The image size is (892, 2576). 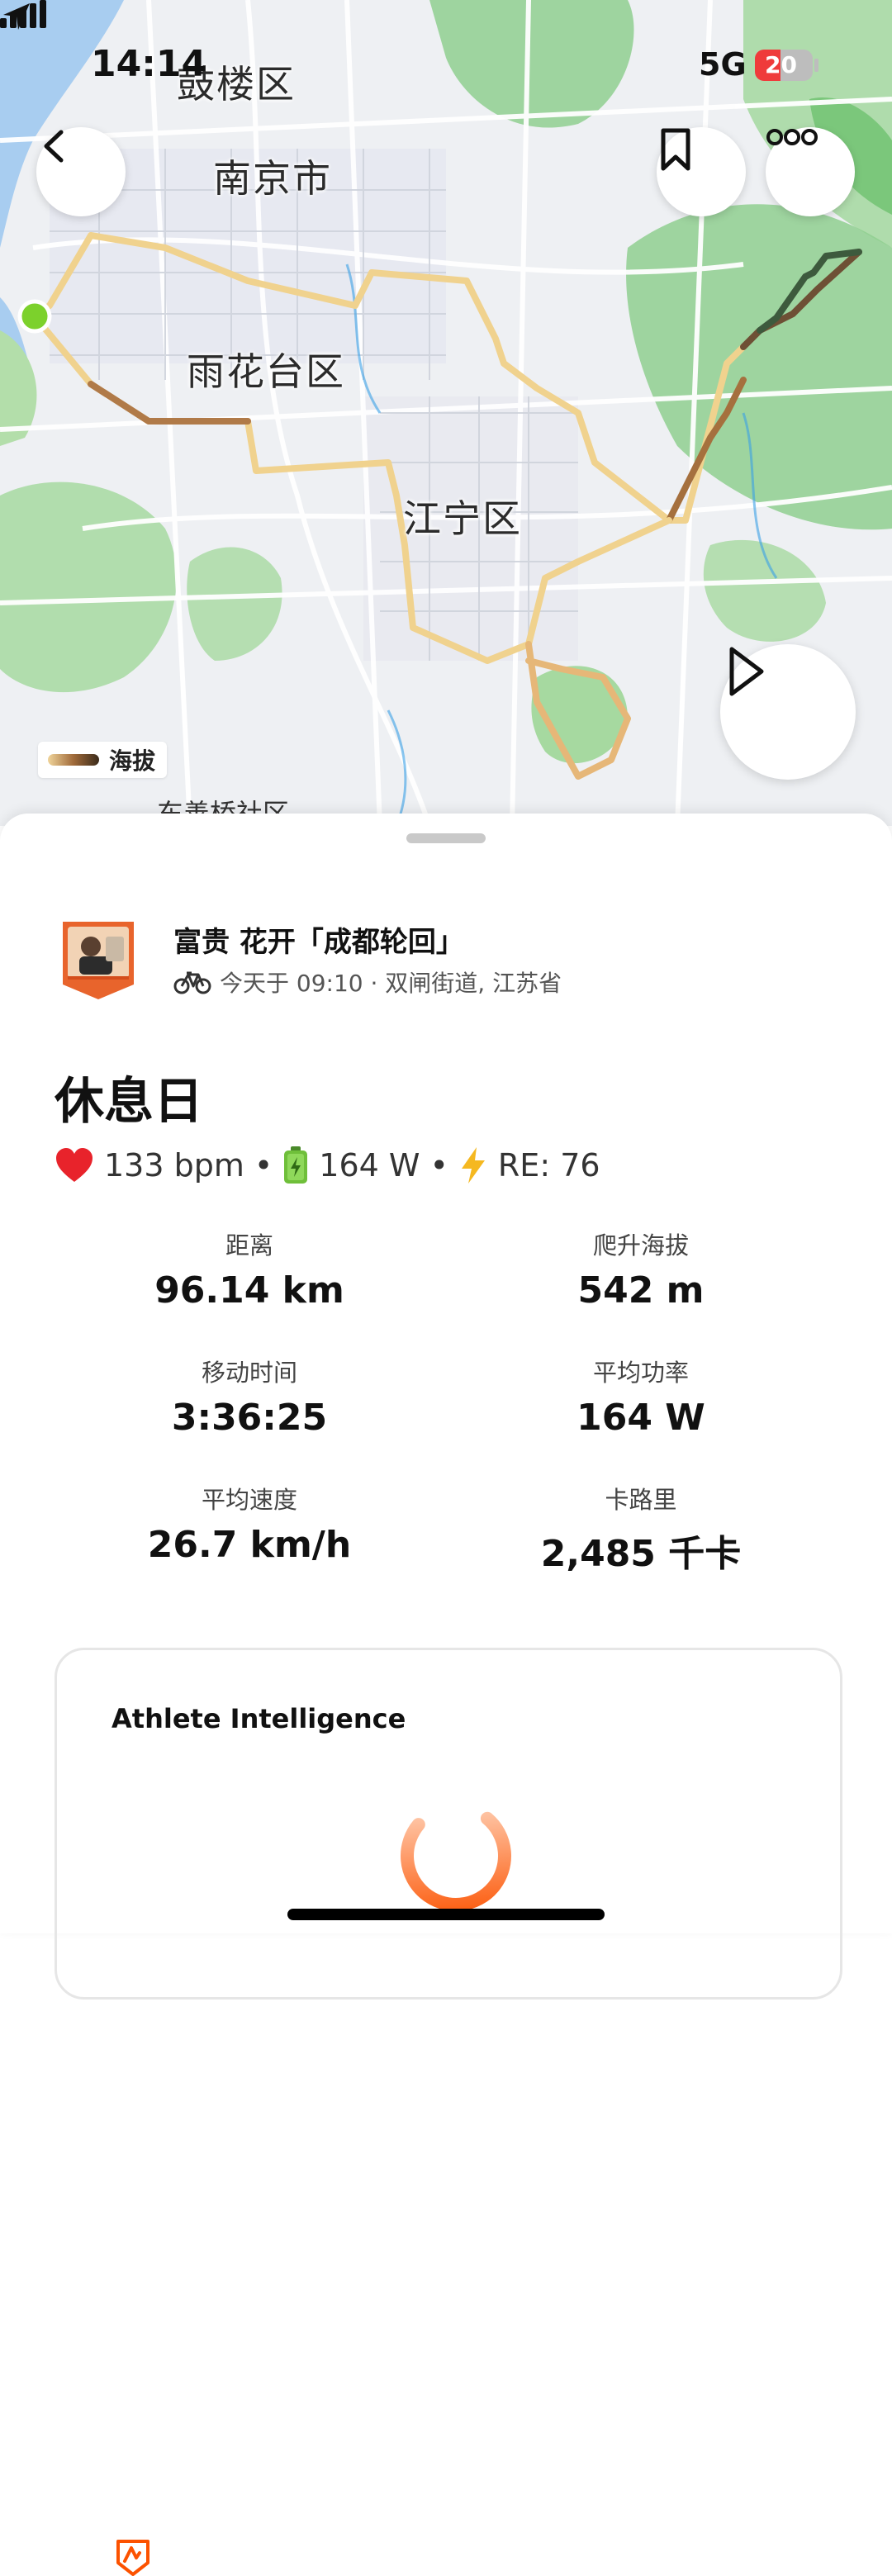 What do you see at coordinates (149, 64) in the screenshot?
I see `status-time: 14:14` at bounding box center [149, 64].